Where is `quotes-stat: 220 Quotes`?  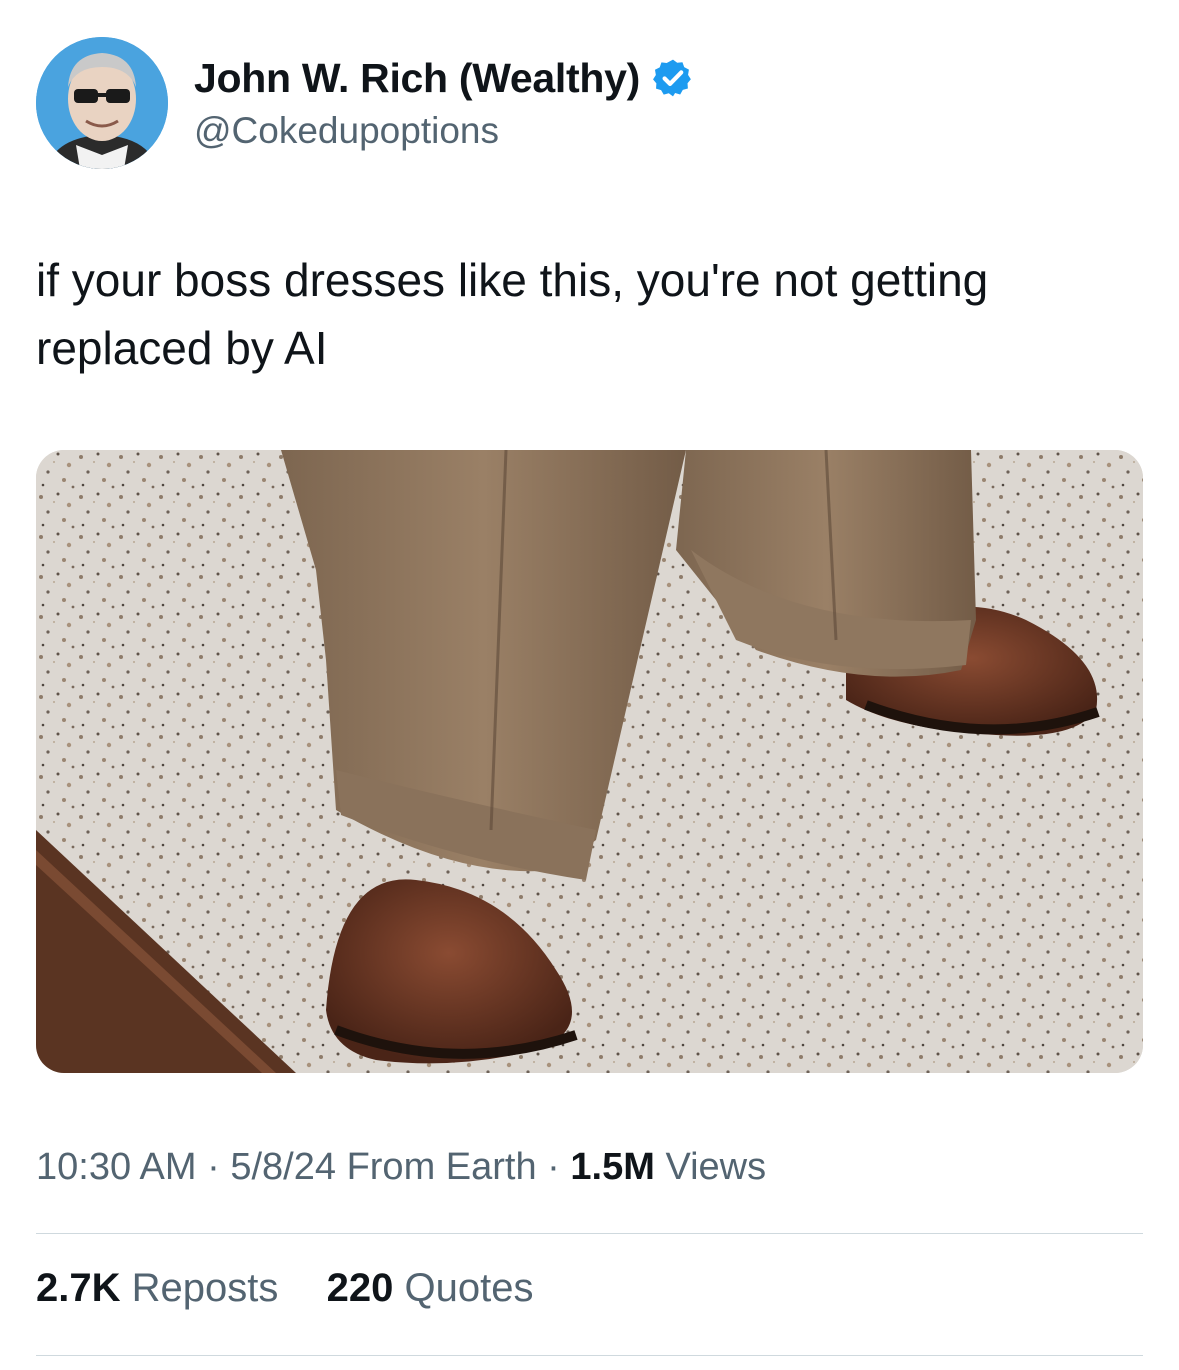
quotes-stat: 220 Quotes is located at coordinates (430, 1288).